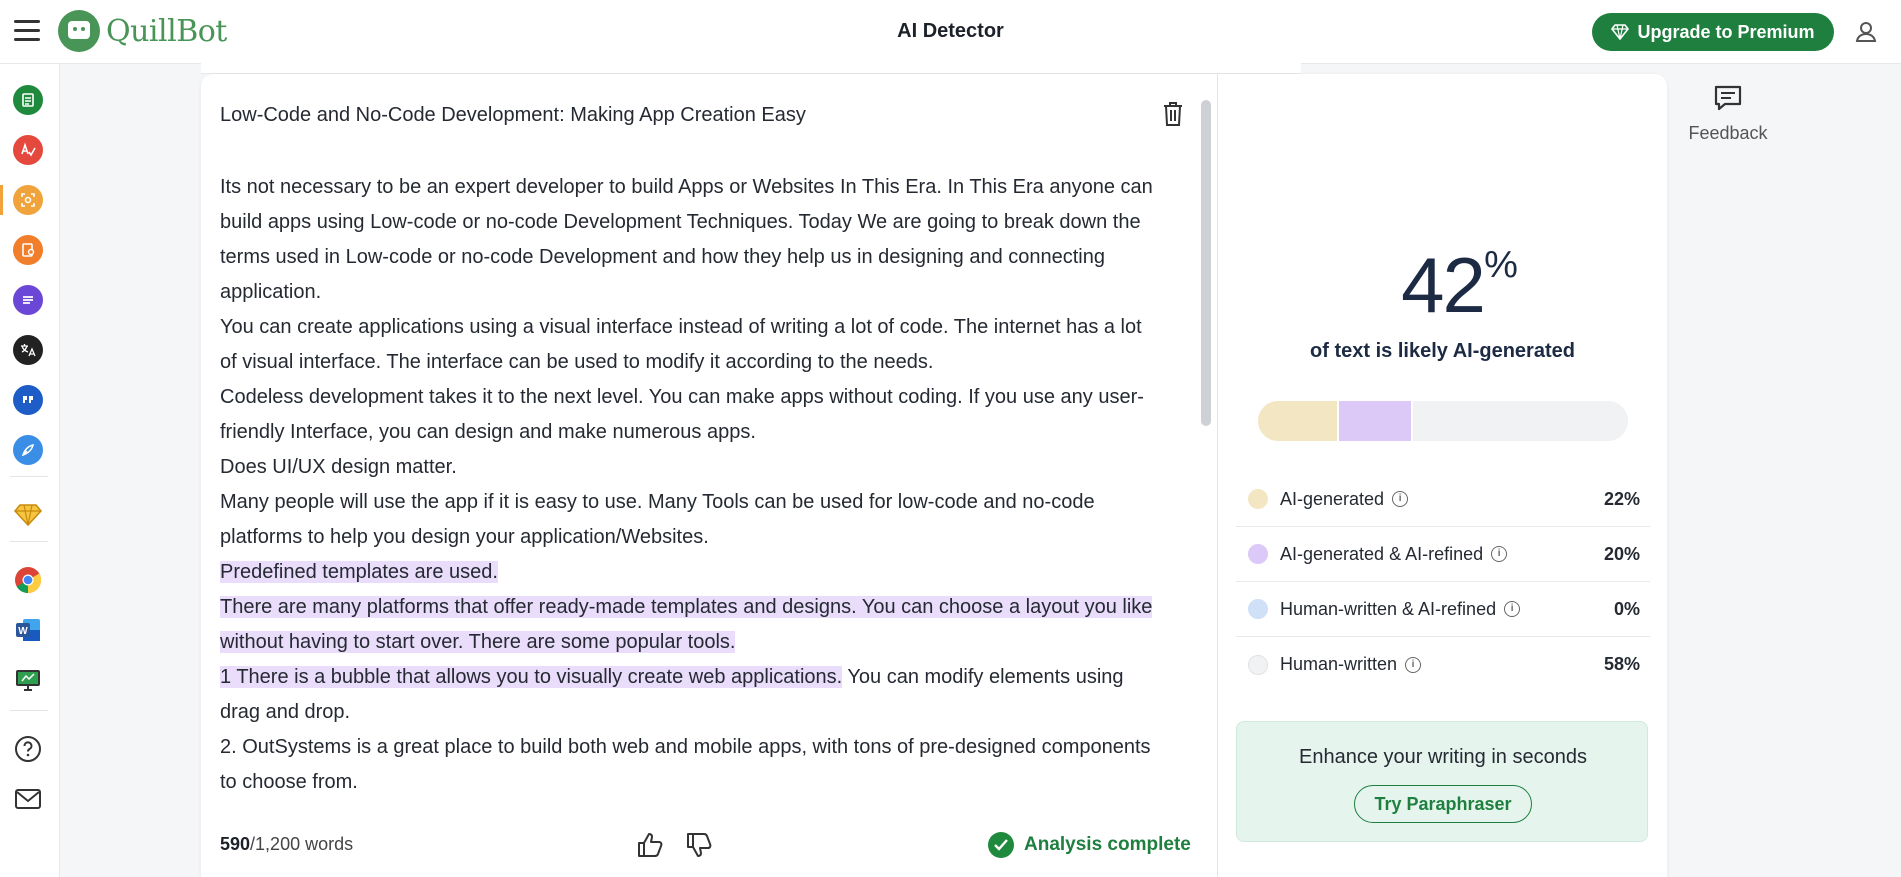  I want to click on desktop-app-icon, so click(28, 680).